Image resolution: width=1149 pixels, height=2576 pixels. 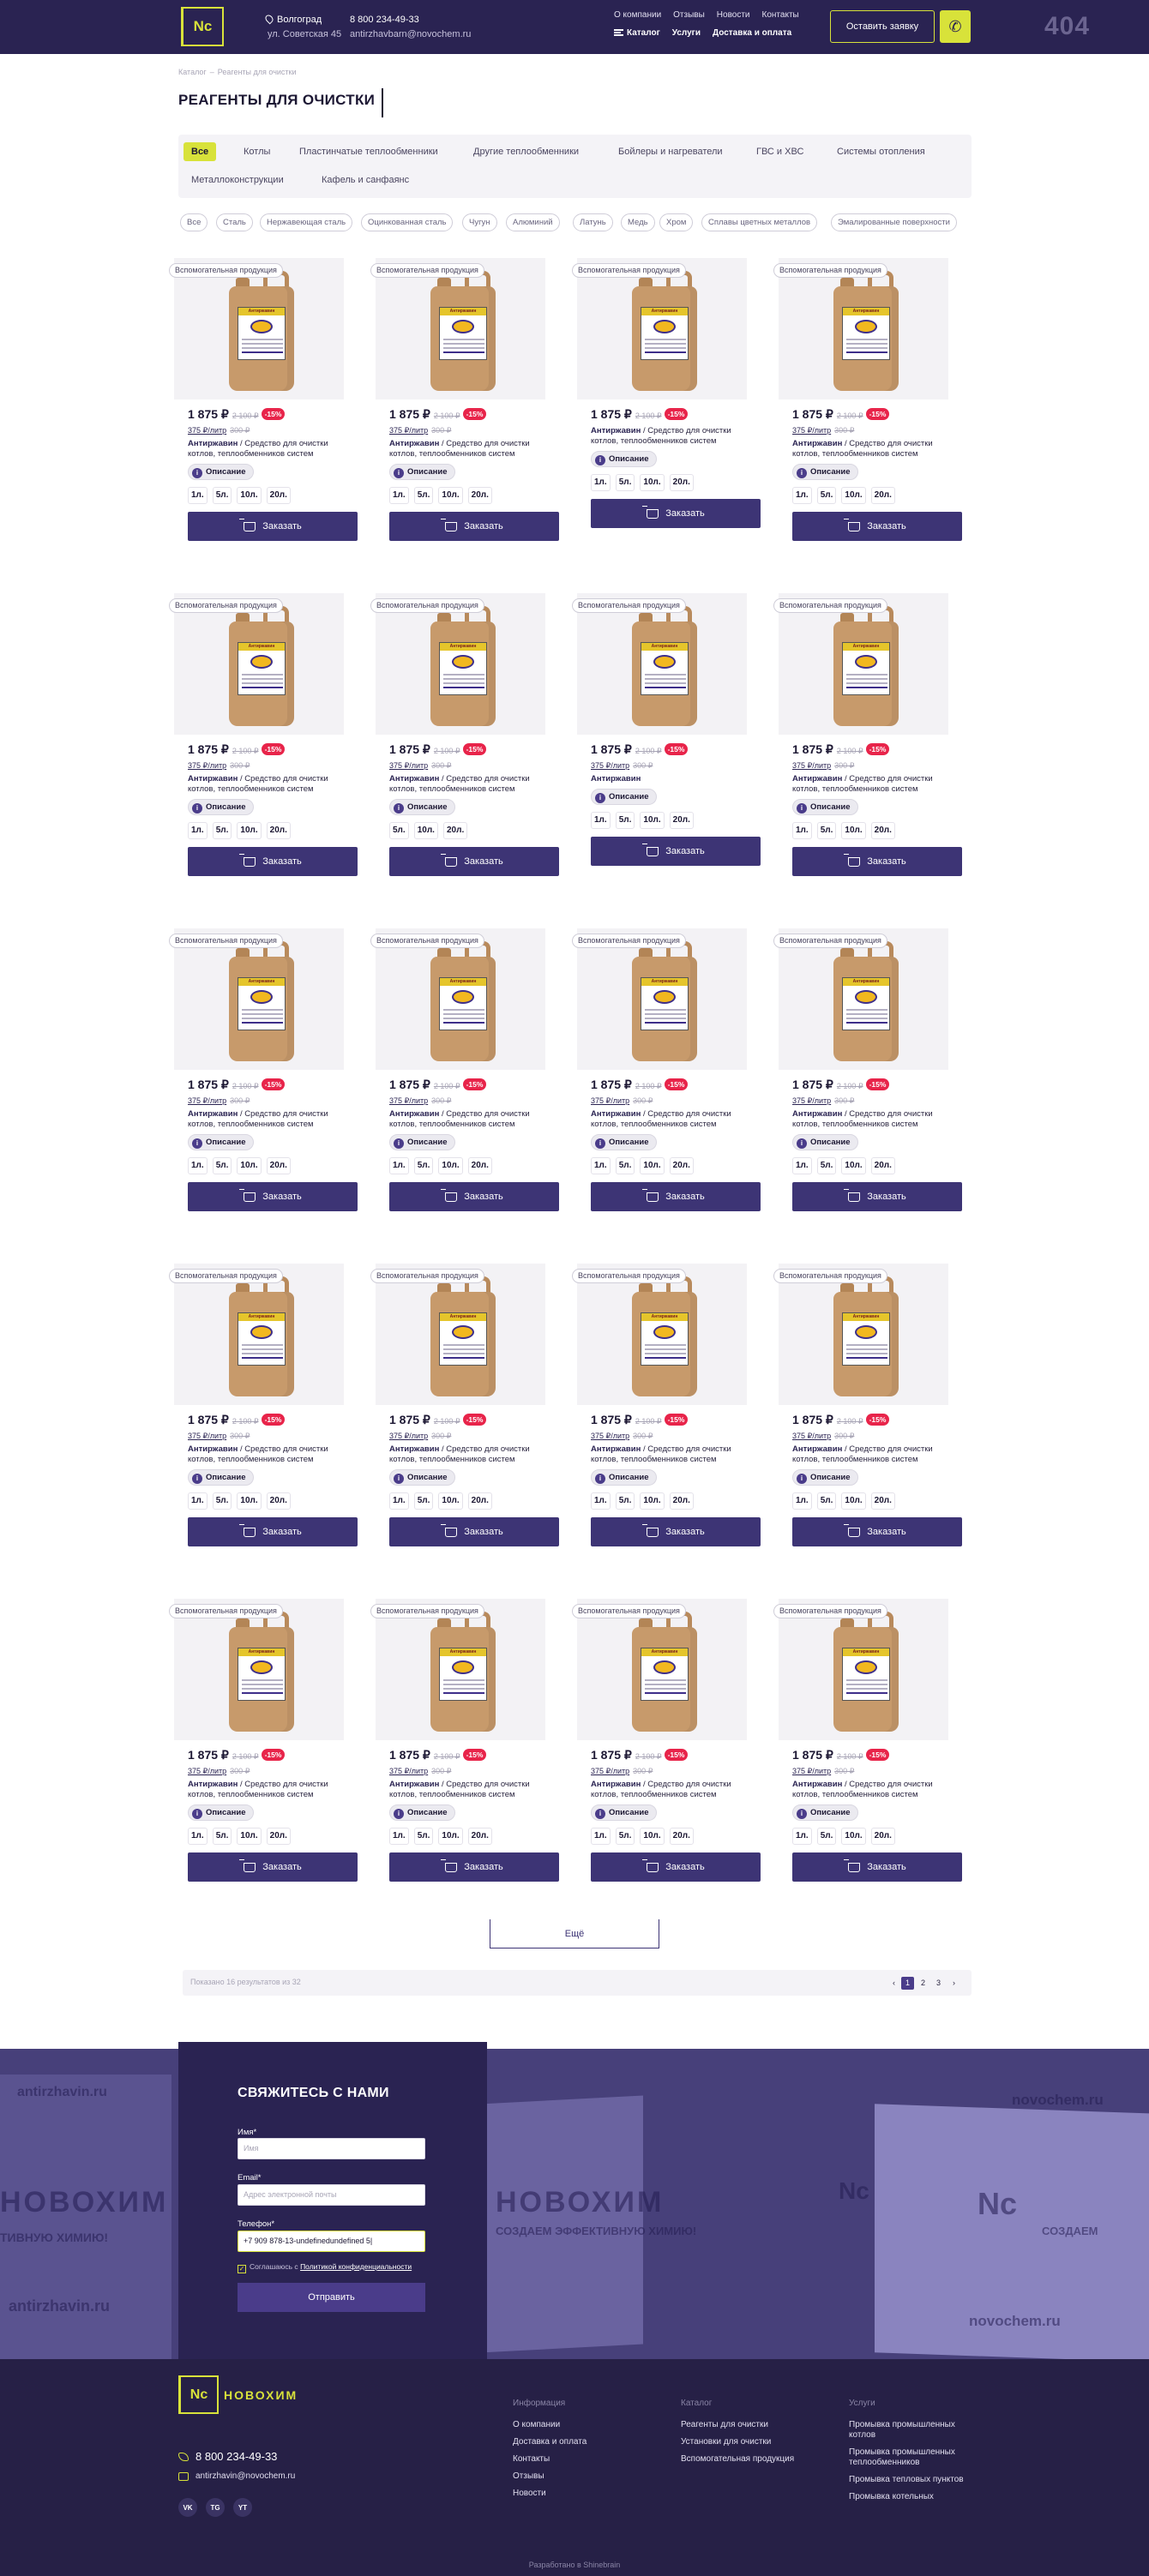 What do you see at coordinates (758, 2459) in the screenshot?
I see `footer-link: Вспомогательная продукция` at bounding box center [758, 2459].